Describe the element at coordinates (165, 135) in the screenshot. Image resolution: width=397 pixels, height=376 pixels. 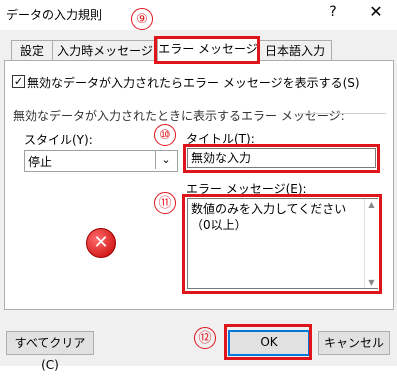
I see `annotation-10: ⑩` at that location.